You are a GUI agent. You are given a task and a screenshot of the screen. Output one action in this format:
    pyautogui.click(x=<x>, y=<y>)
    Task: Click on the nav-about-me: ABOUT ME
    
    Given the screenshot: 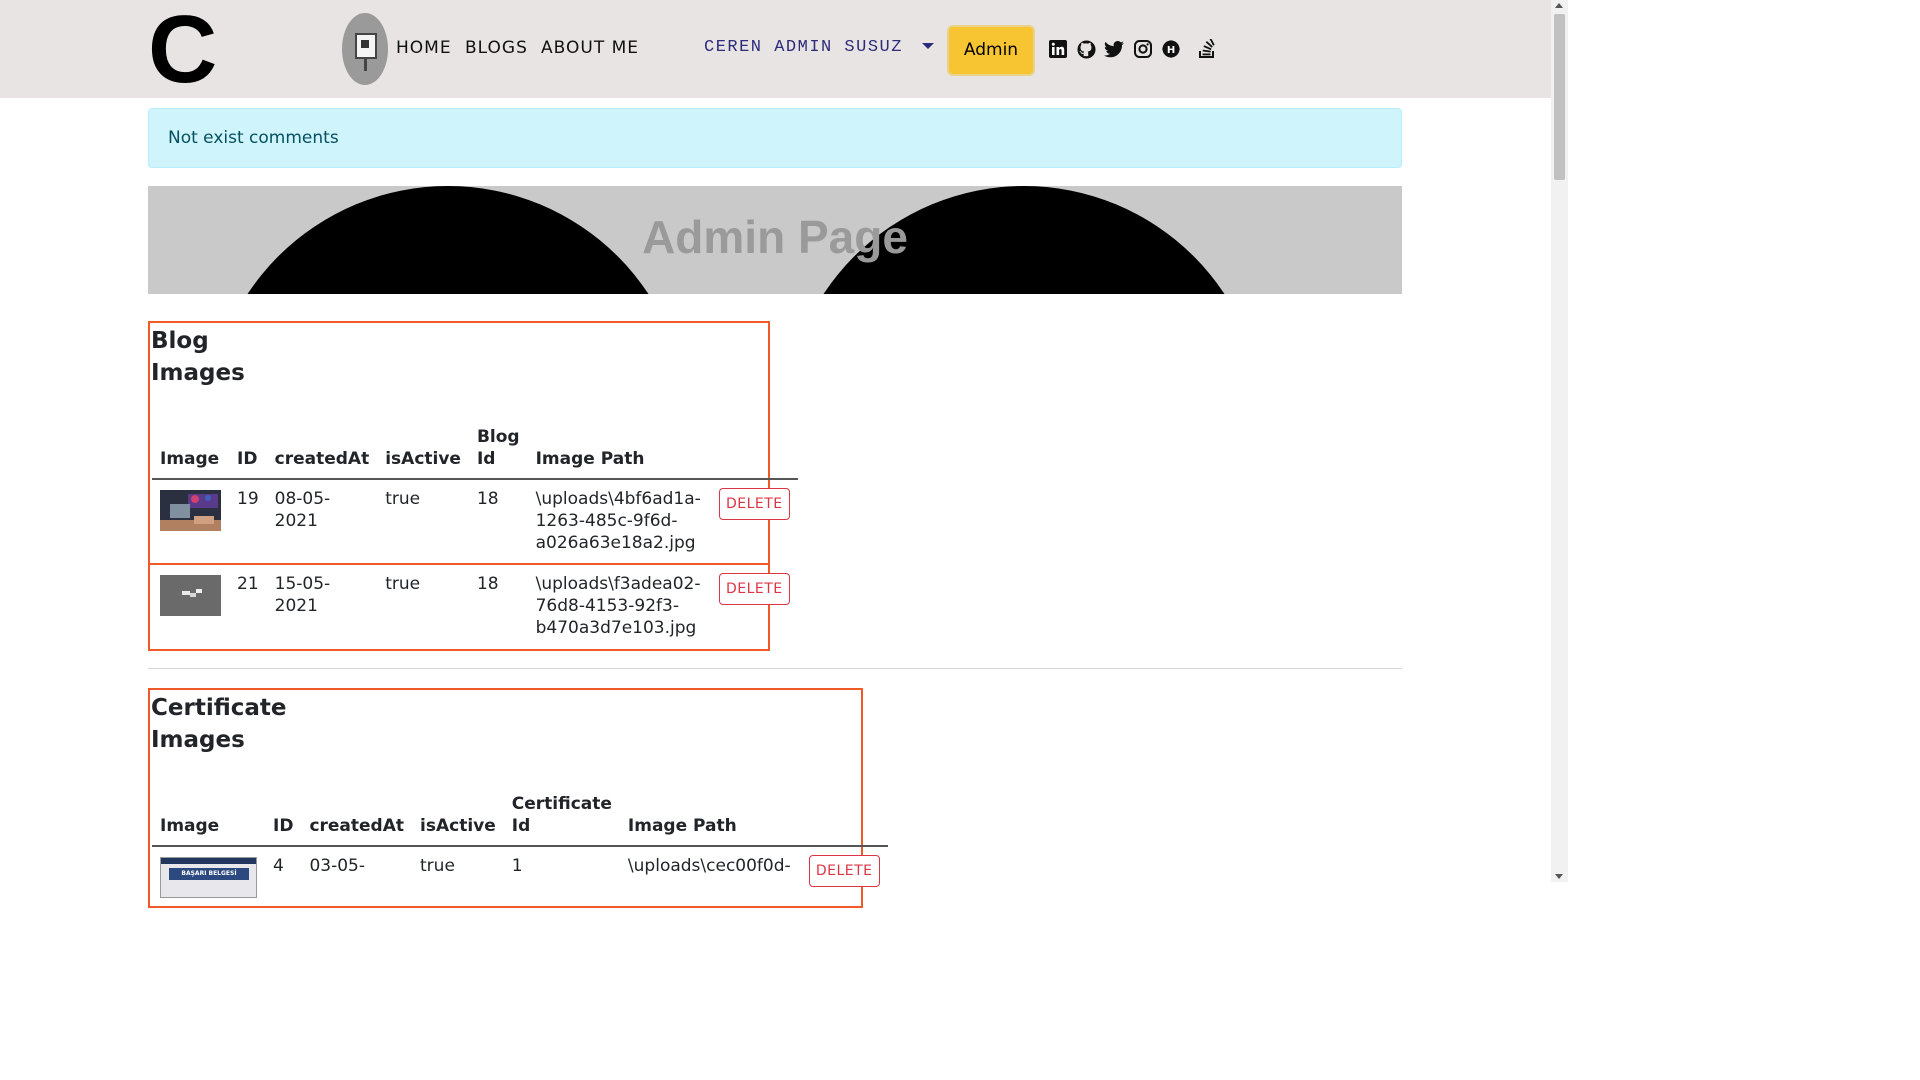 What is the action you would take?
    pyautogui.click(x=590, y=48)
    